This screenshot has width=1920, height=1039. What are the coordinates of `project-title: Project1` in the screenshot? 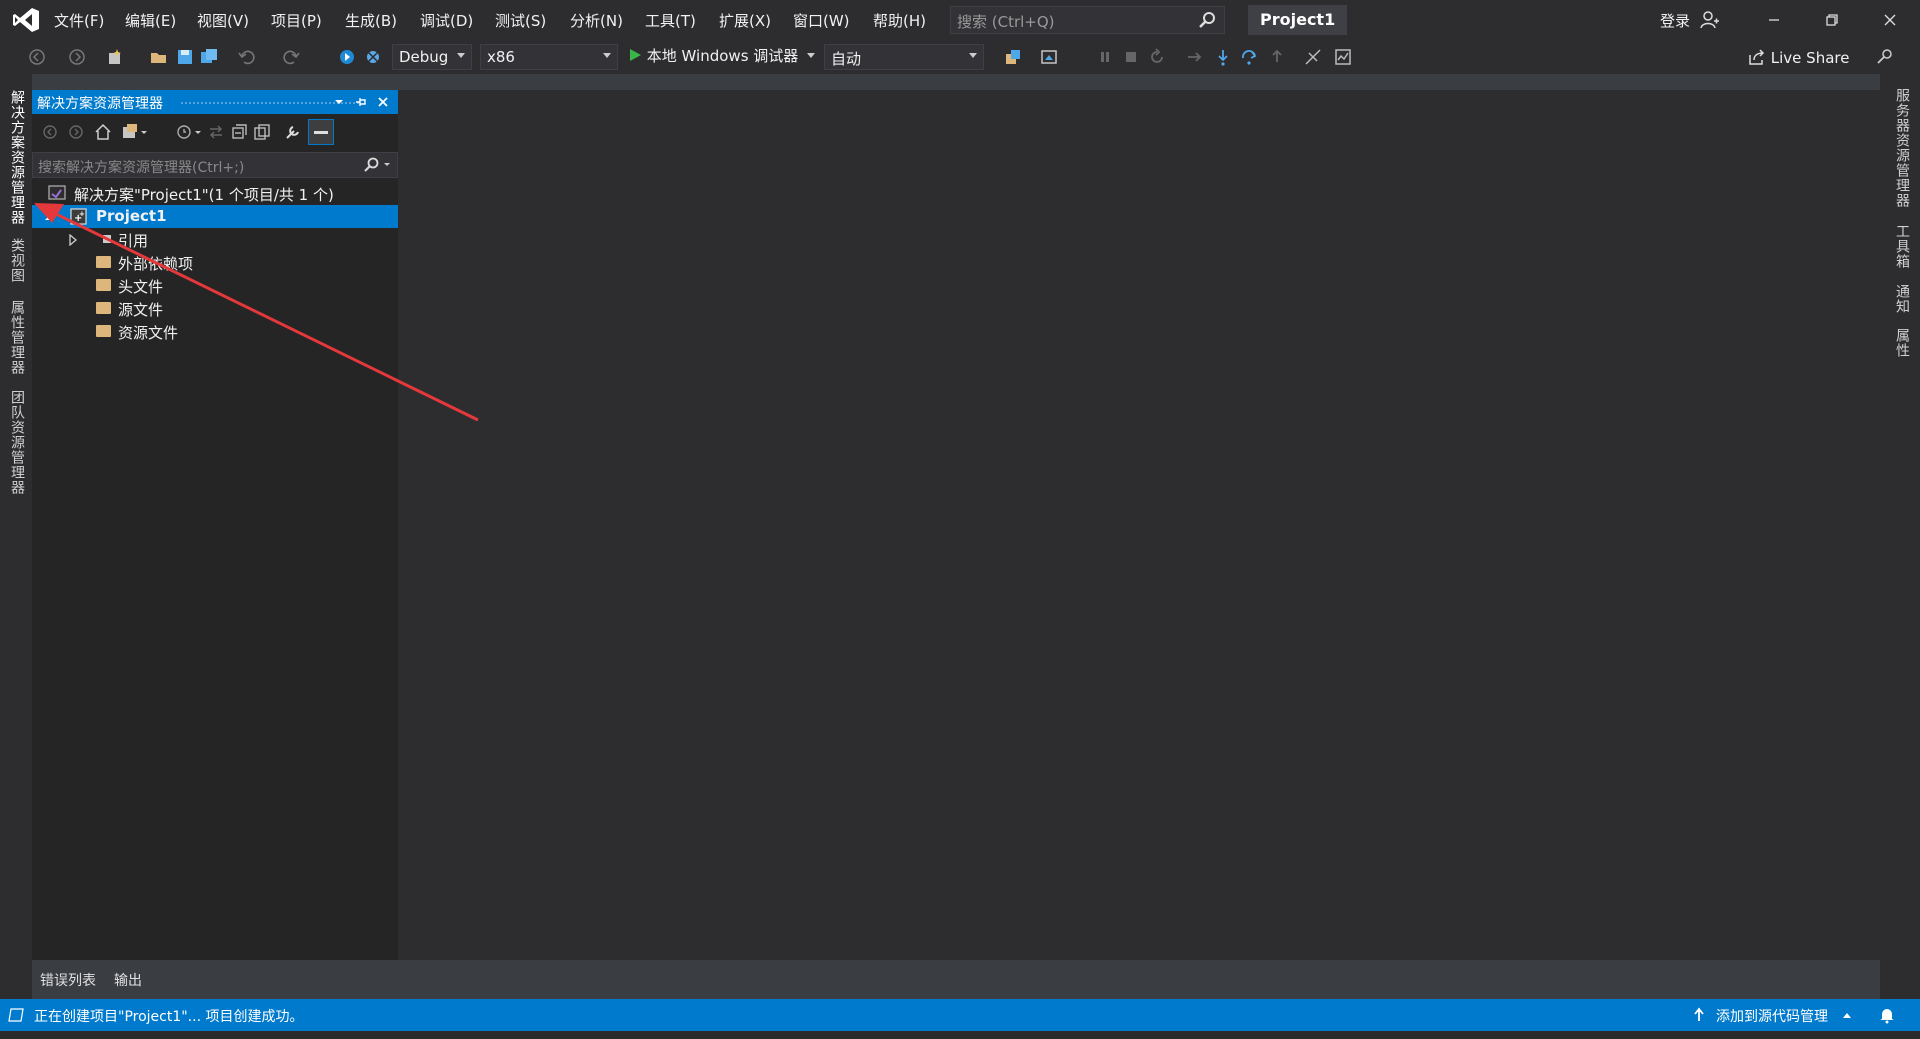 It's located at (1298, 20).